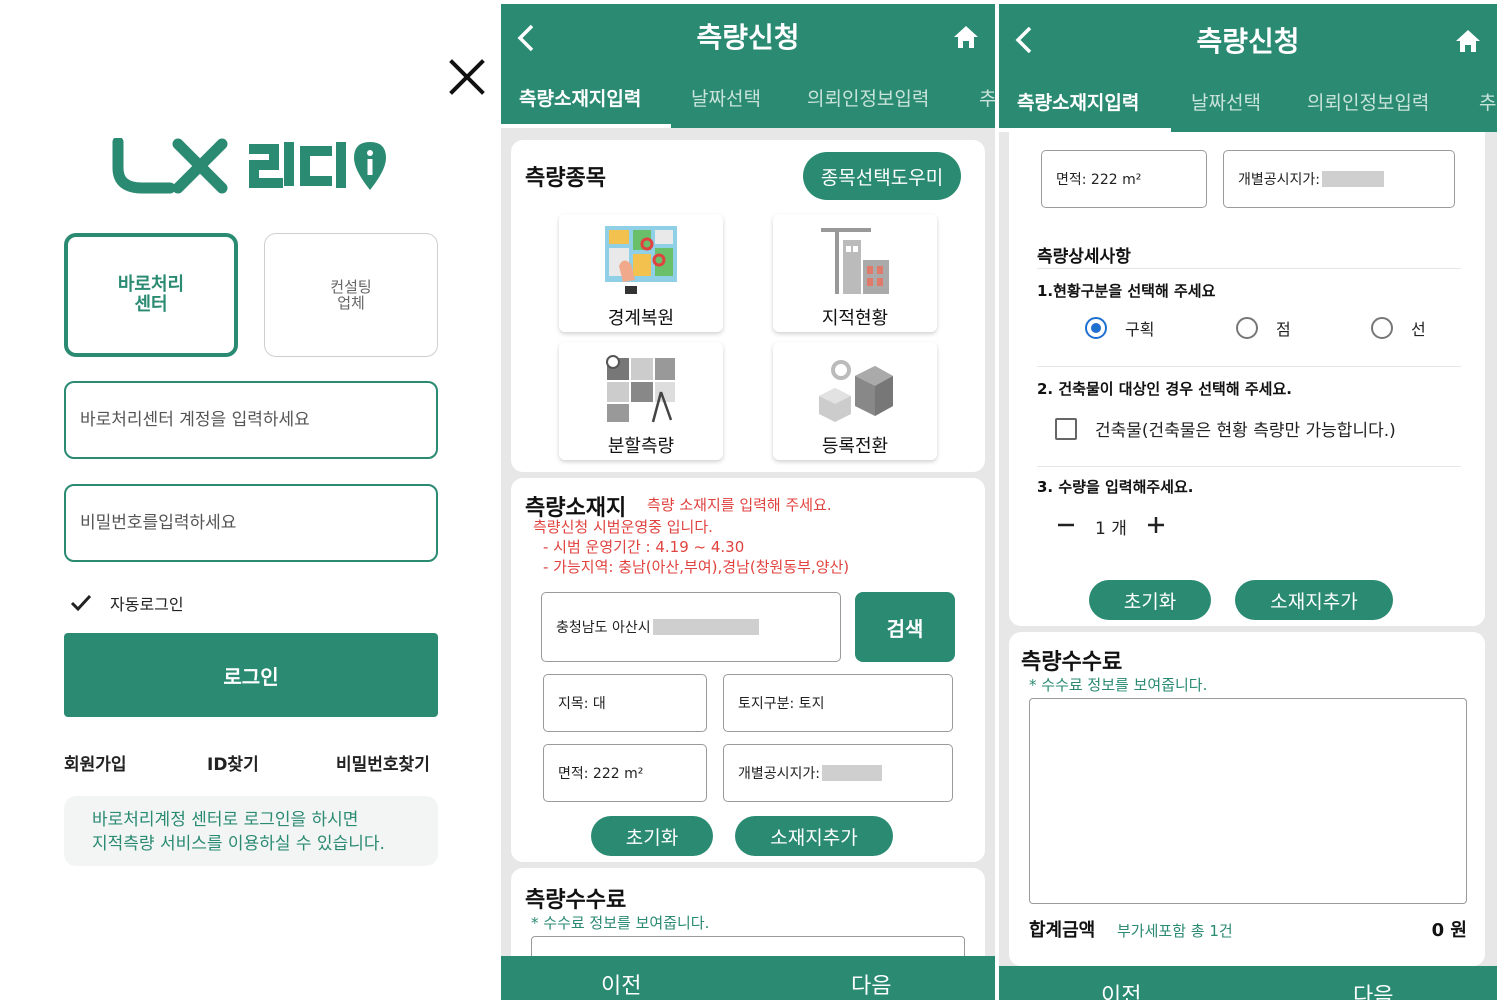 The width and height of the screenshot is (1500, 1000). Describe the element at coordinates (705, 627) in the screenshot. I see `address-redacted` at that location.